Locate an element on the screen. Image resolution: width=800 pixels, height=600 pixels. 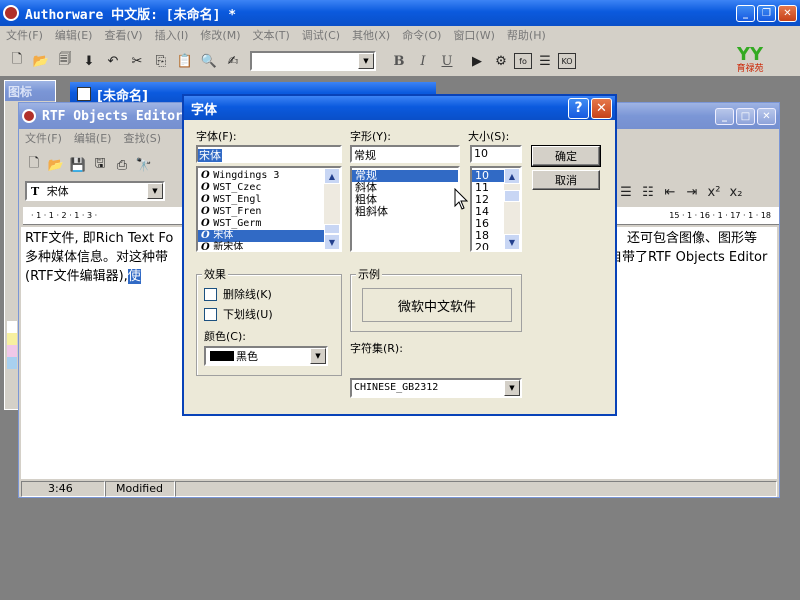
ok-button: 确定 is located at coordinates (566, 156).